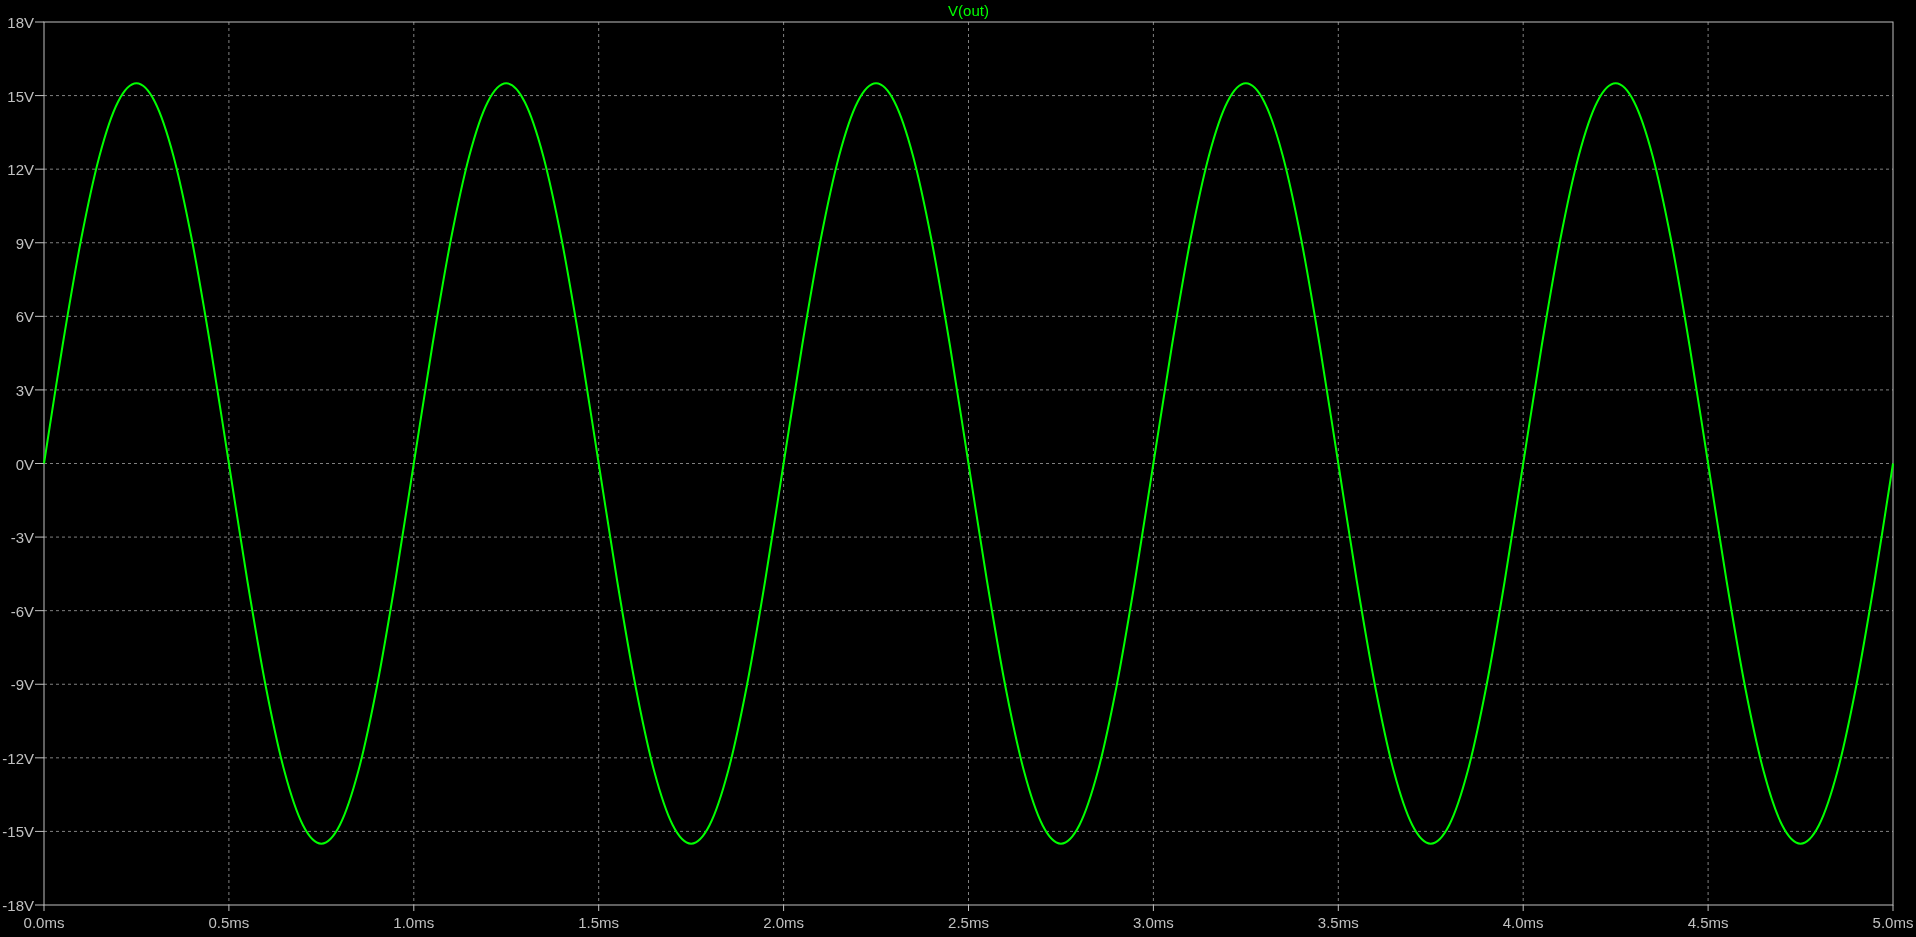  Describe the element at coordinates (20, 96) in the screenshot. I see `y-tick-label: 15V` at that location.